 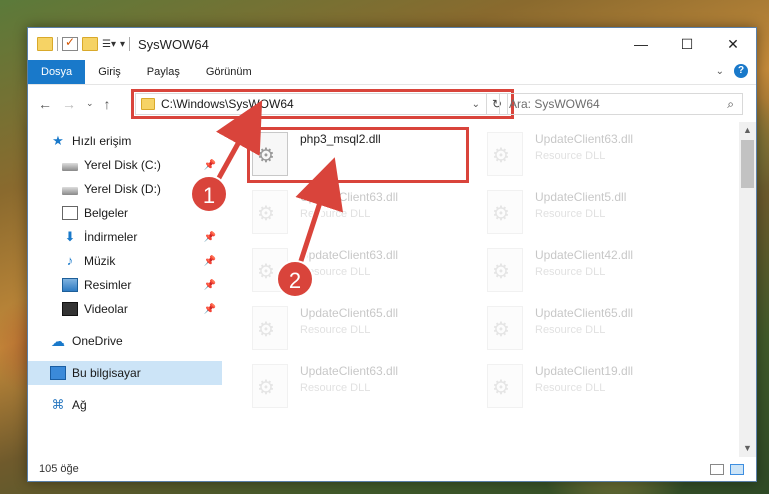 What do you see at coordinates (295, 279) in the screenshot?
I see `step-marker-2: 2` at bounding box center [295, 279].